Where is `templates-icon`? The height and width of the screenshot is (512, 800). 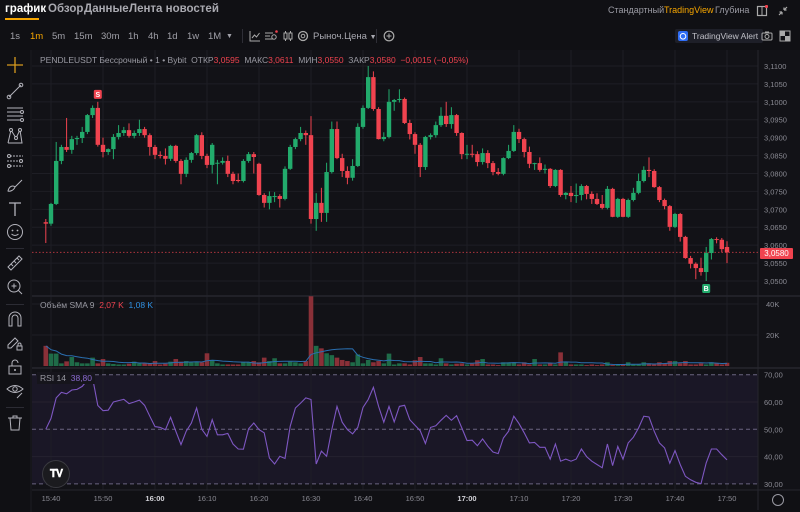 templates-icon is located at coordinates (271, 36).